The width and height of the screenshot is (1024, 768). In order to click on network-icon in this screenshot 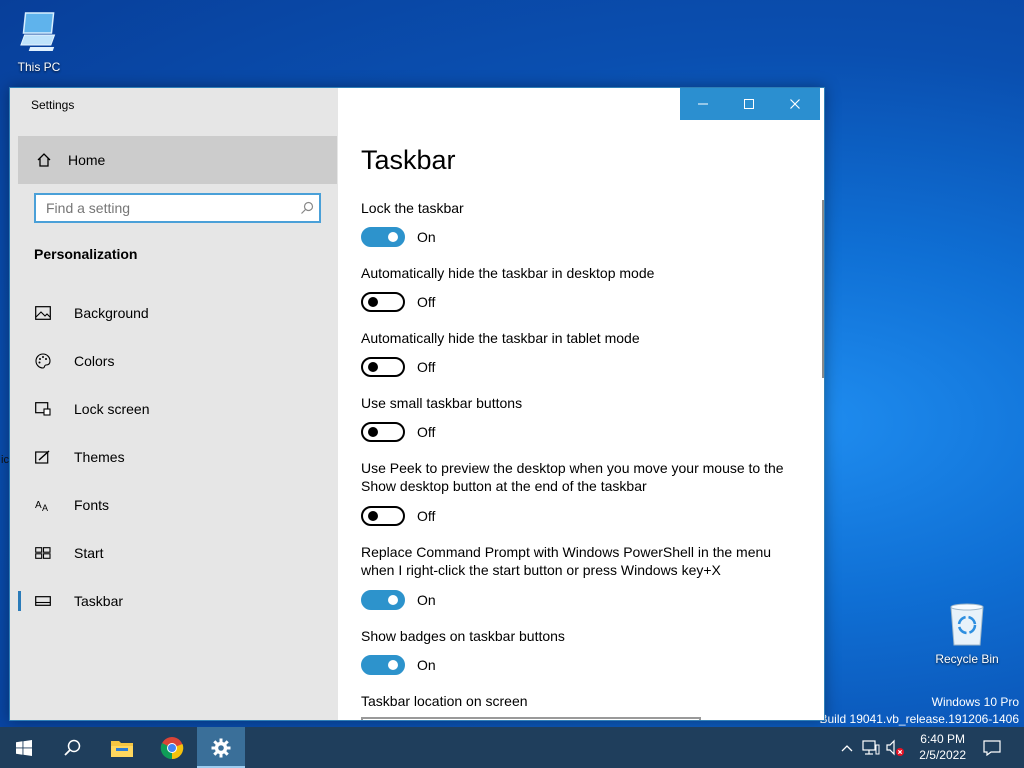, I will do `click(871, 747)`.